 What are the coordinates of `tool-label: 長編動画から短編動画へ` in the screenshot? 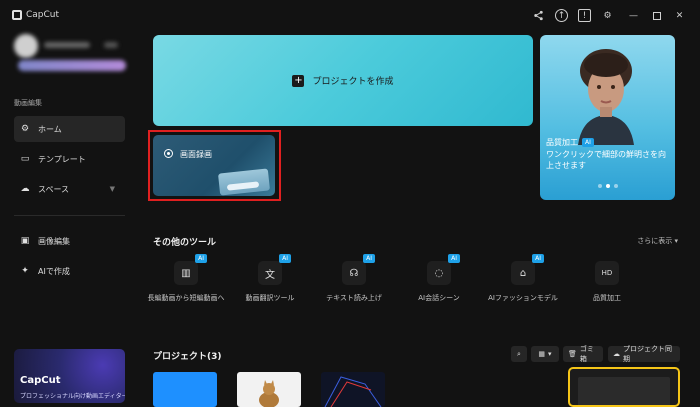 It's located at (186, 298).